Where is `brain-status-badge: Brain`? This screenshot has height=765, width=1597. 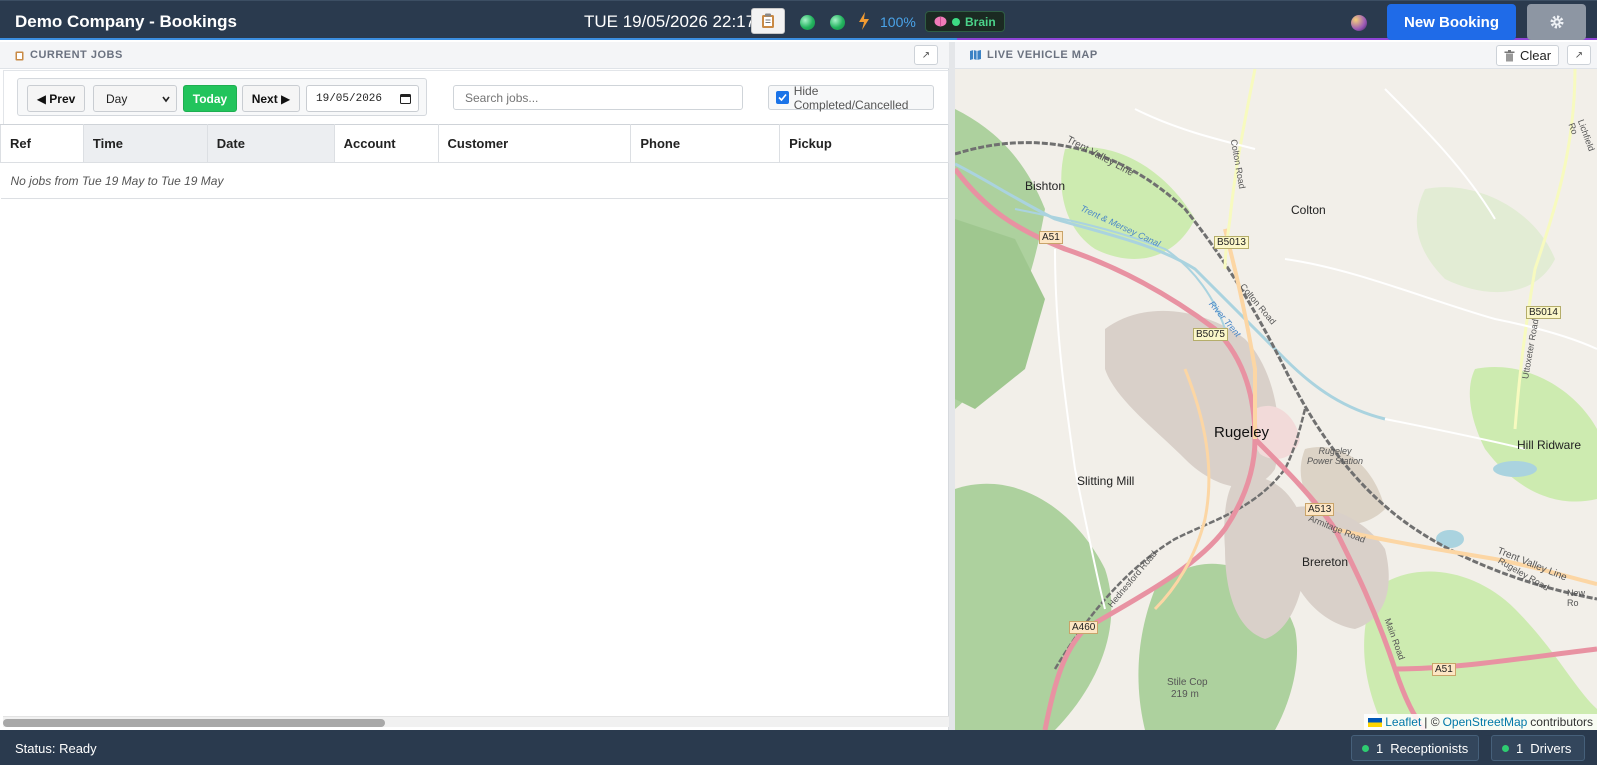
brain-status-badge: Brain is located at coordinates (965, 21).